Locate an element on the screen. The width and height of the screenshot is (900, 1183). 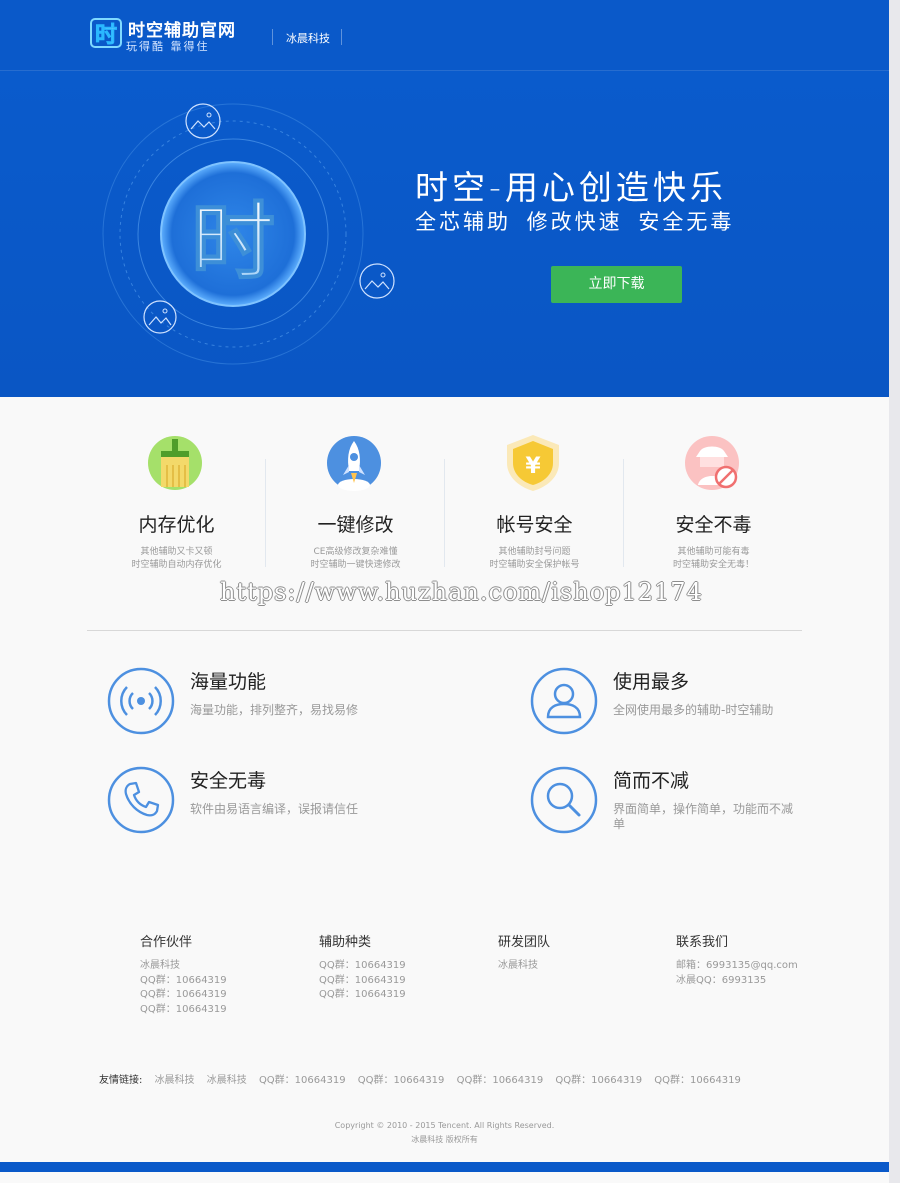
footer-heading: 合作伙伴 is located at coordinates (166, 942).